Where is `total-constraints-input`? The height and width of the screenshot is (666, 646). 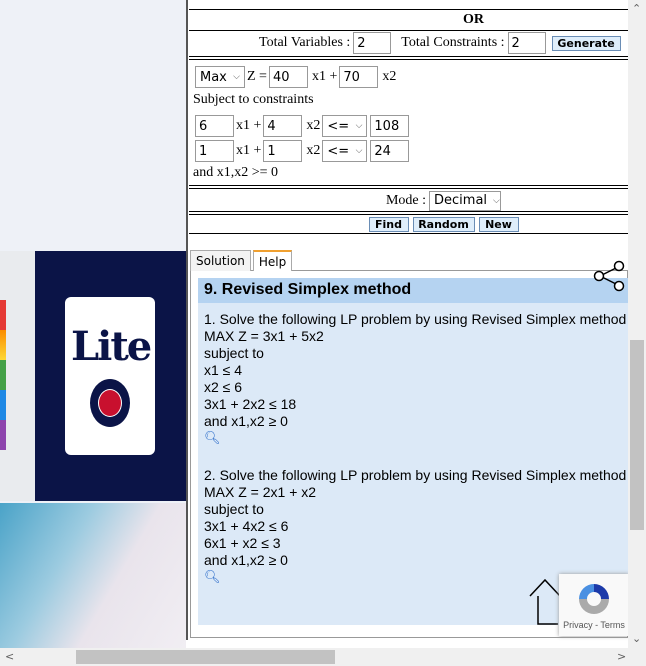 total-constraints-input is located at coordinates (526, 43).